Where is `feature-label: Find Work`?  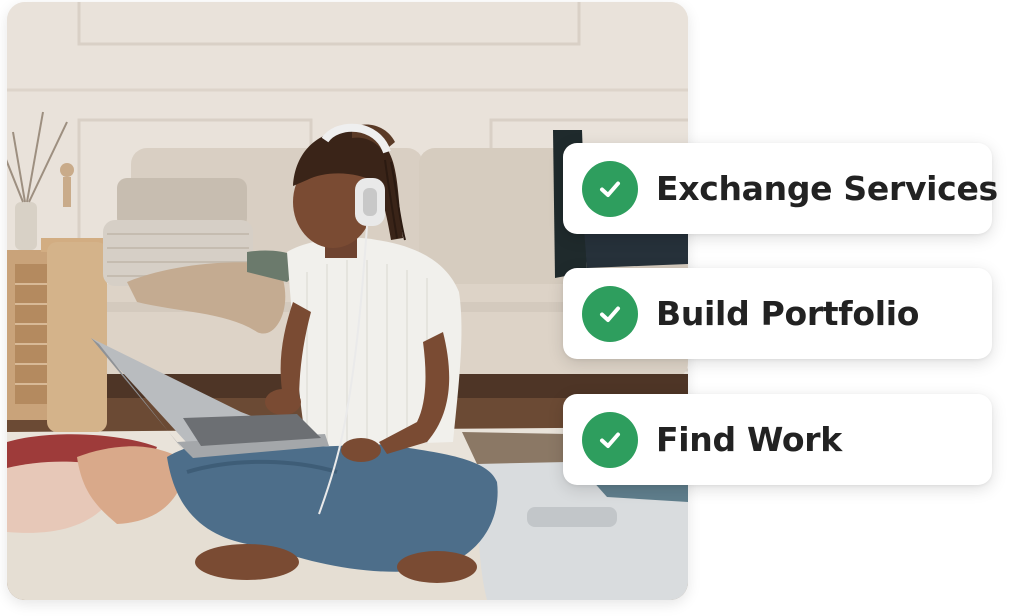
feature-label: Find Work is located at coordinates (749, 439).